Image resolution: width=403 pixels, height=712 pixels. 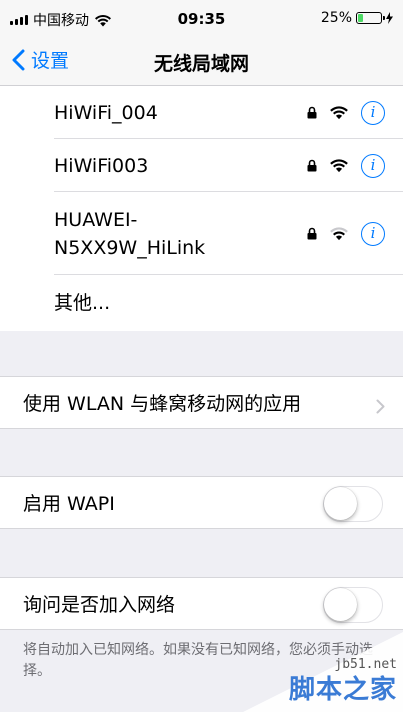 What do you see at coordinates (201, 64) in the screenshot?
I see `page-title: 无线局域网` at bounding box center [201, 64].